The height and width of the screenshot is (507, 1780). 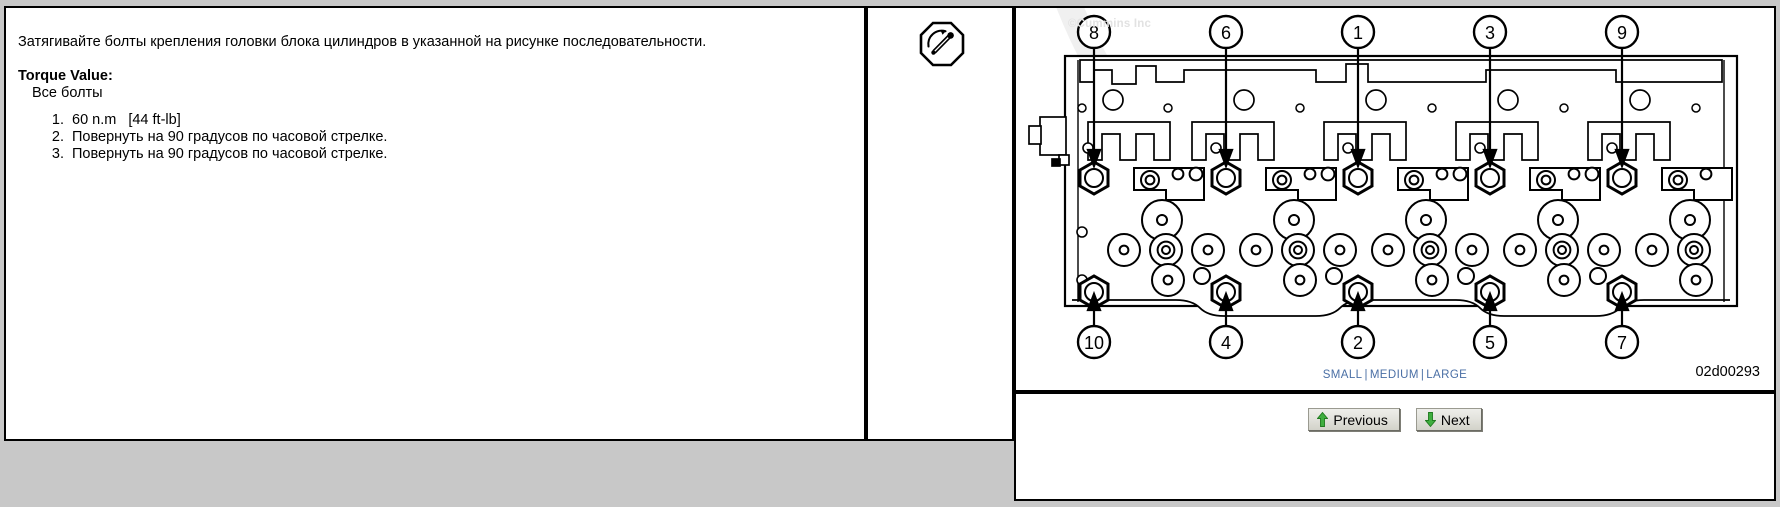 I want to click on previous-button: Previous, so click(x=1354, y=419).